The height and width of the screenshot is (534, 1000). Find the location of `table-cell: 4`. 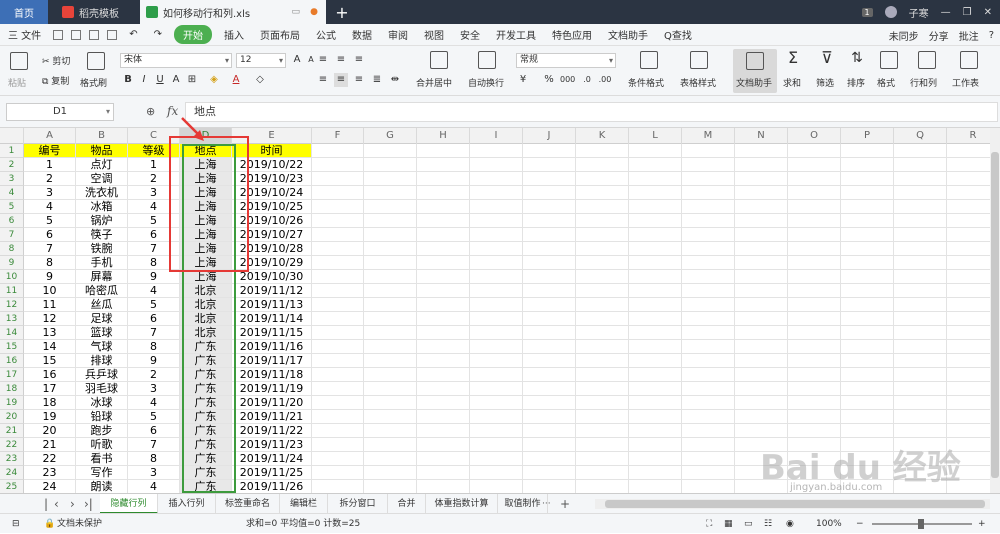

table-cell: 4 is located at coordinates (154, 207).